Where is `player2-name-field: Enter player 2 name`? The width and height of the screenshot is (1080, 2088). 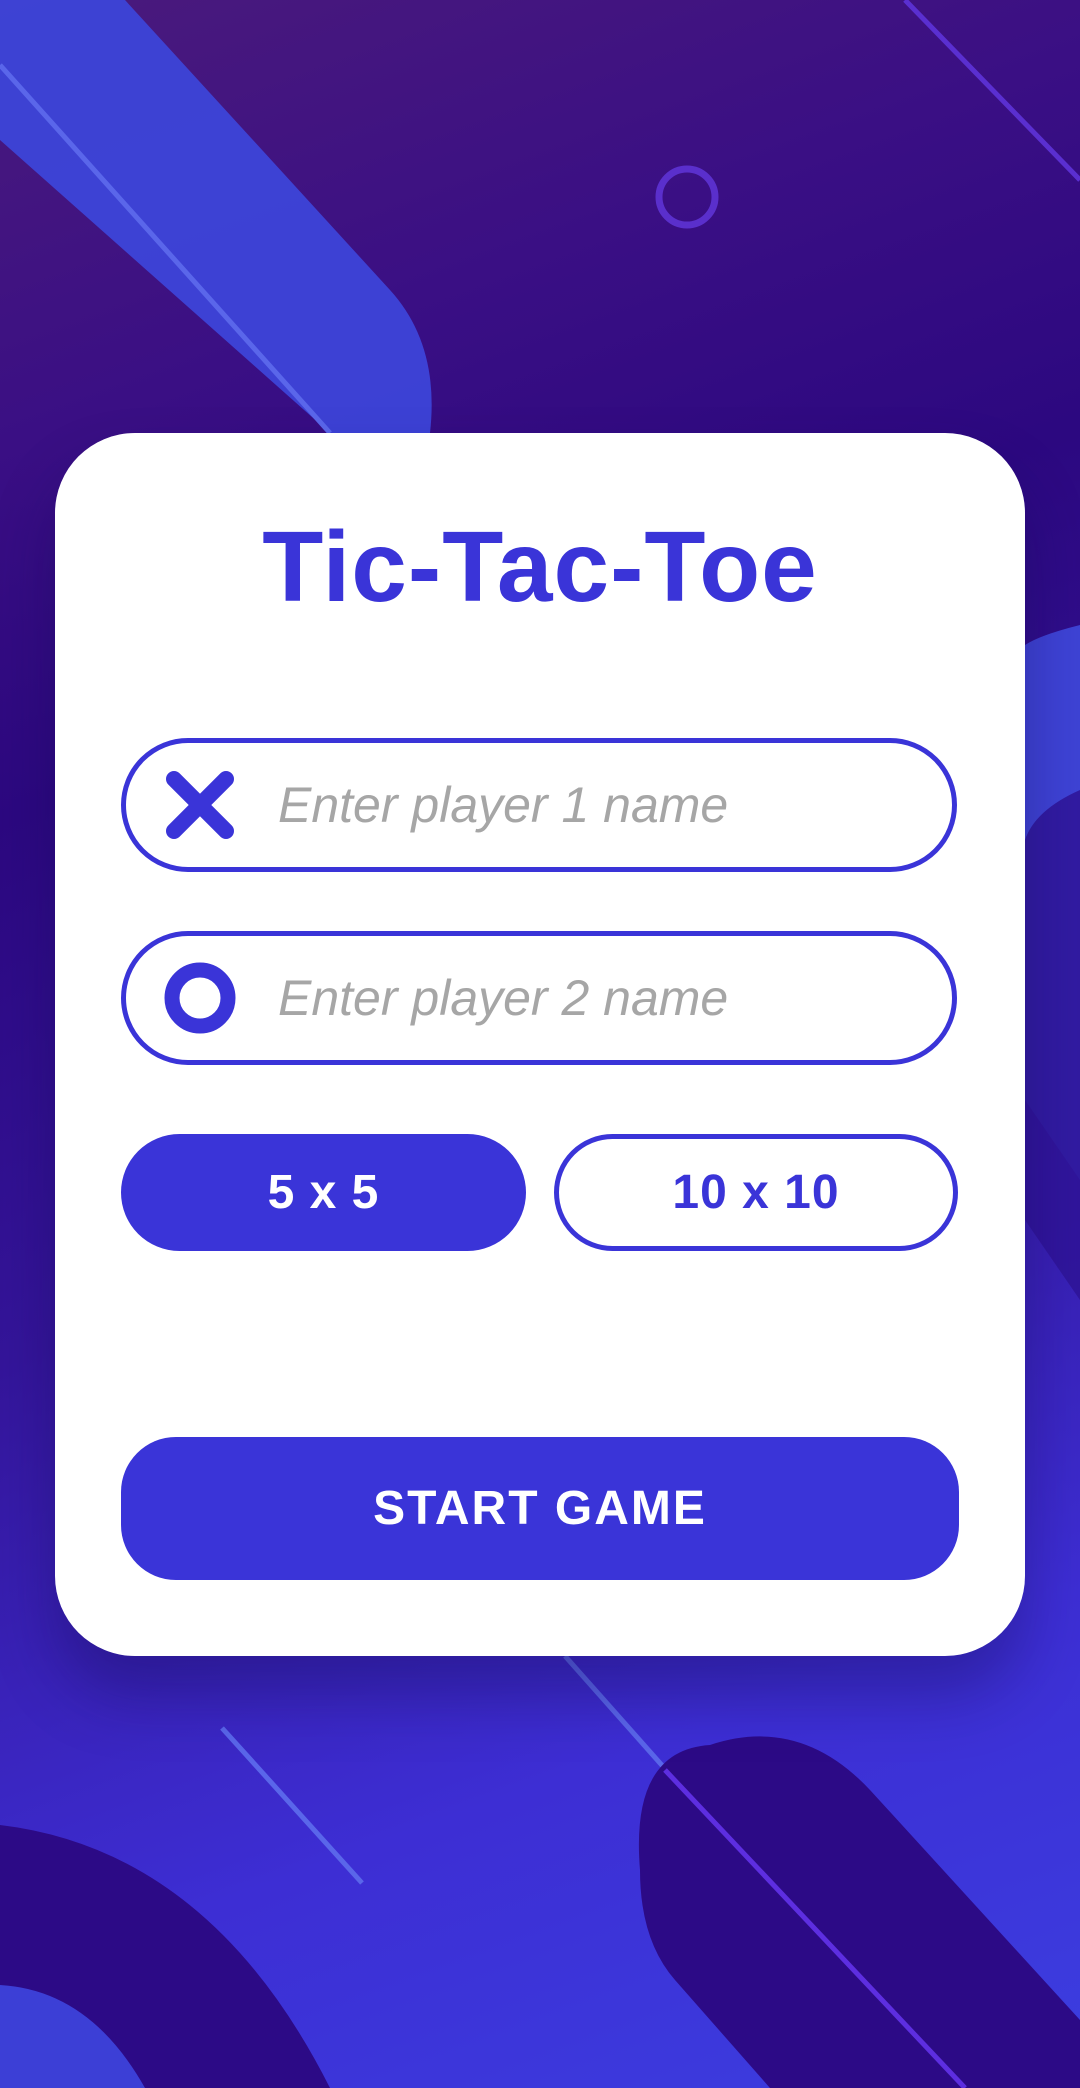
player2-name-field: Enter player 2 name is located at coordinates (539, 998).